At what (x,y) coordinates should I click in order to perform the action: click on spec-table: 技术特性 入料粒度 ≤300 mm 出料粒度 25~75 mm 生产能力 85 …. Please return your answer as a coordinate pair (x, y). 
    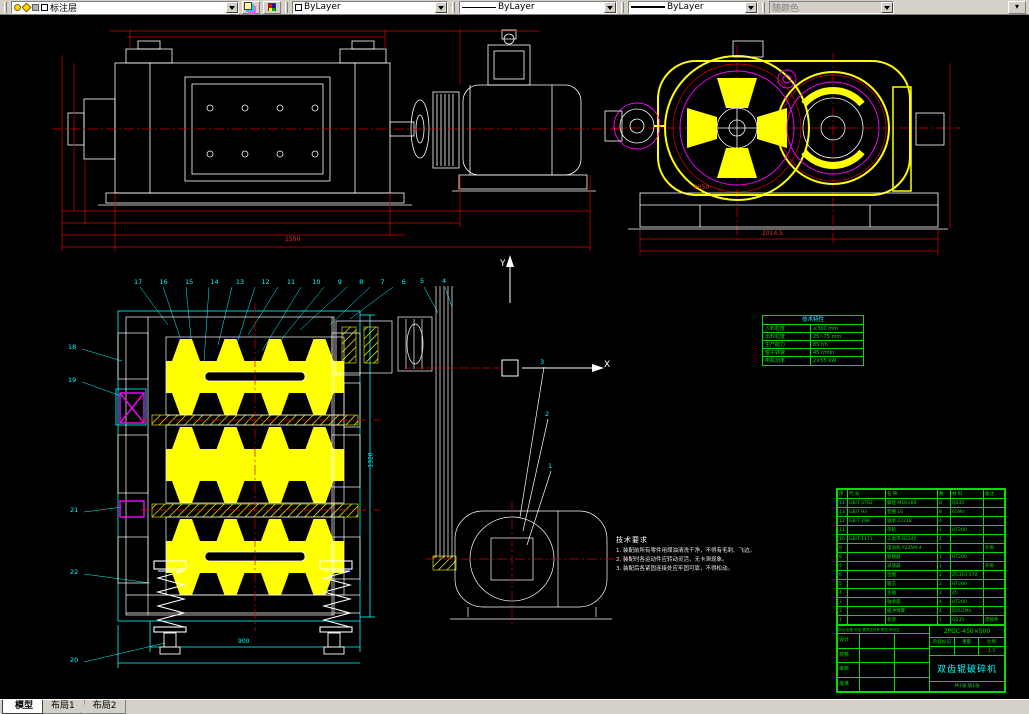
    Looking at the image, I should click on (813, 340).